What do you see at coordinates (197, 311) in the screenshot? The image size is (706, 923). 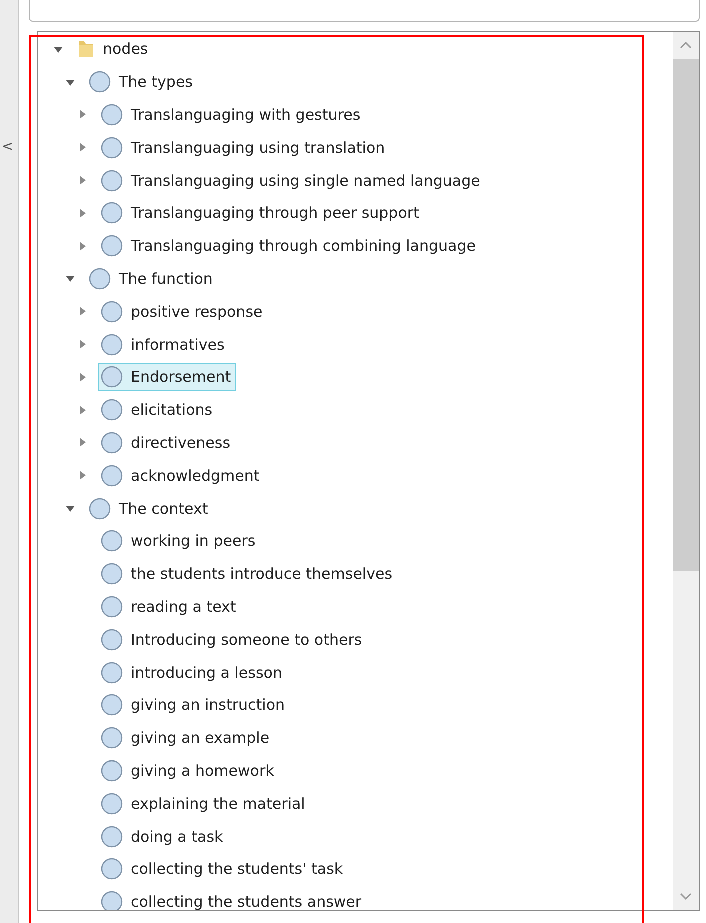 I see `node-label: positive response` at bounding box center [197, 311].